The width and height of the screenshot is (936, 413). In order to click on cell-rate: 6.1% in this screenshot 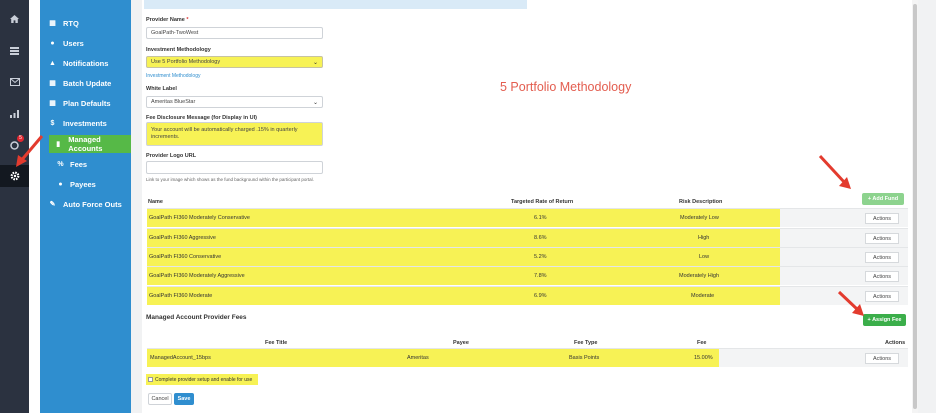, I will do `click(540, 218)`.